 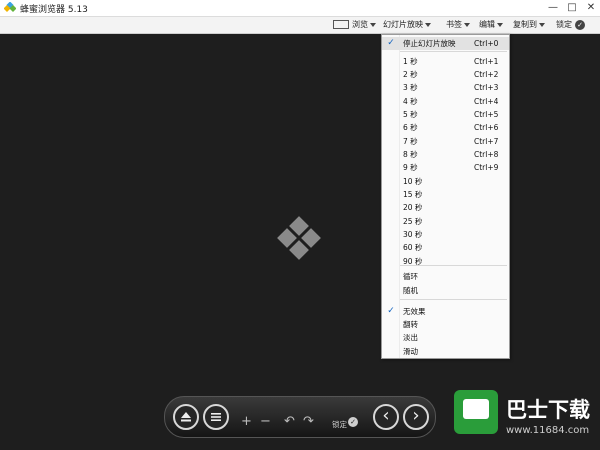 I want to click on slideshow-menu-item: 3 秒 Ctrl+3, so click(x=445, y=87).